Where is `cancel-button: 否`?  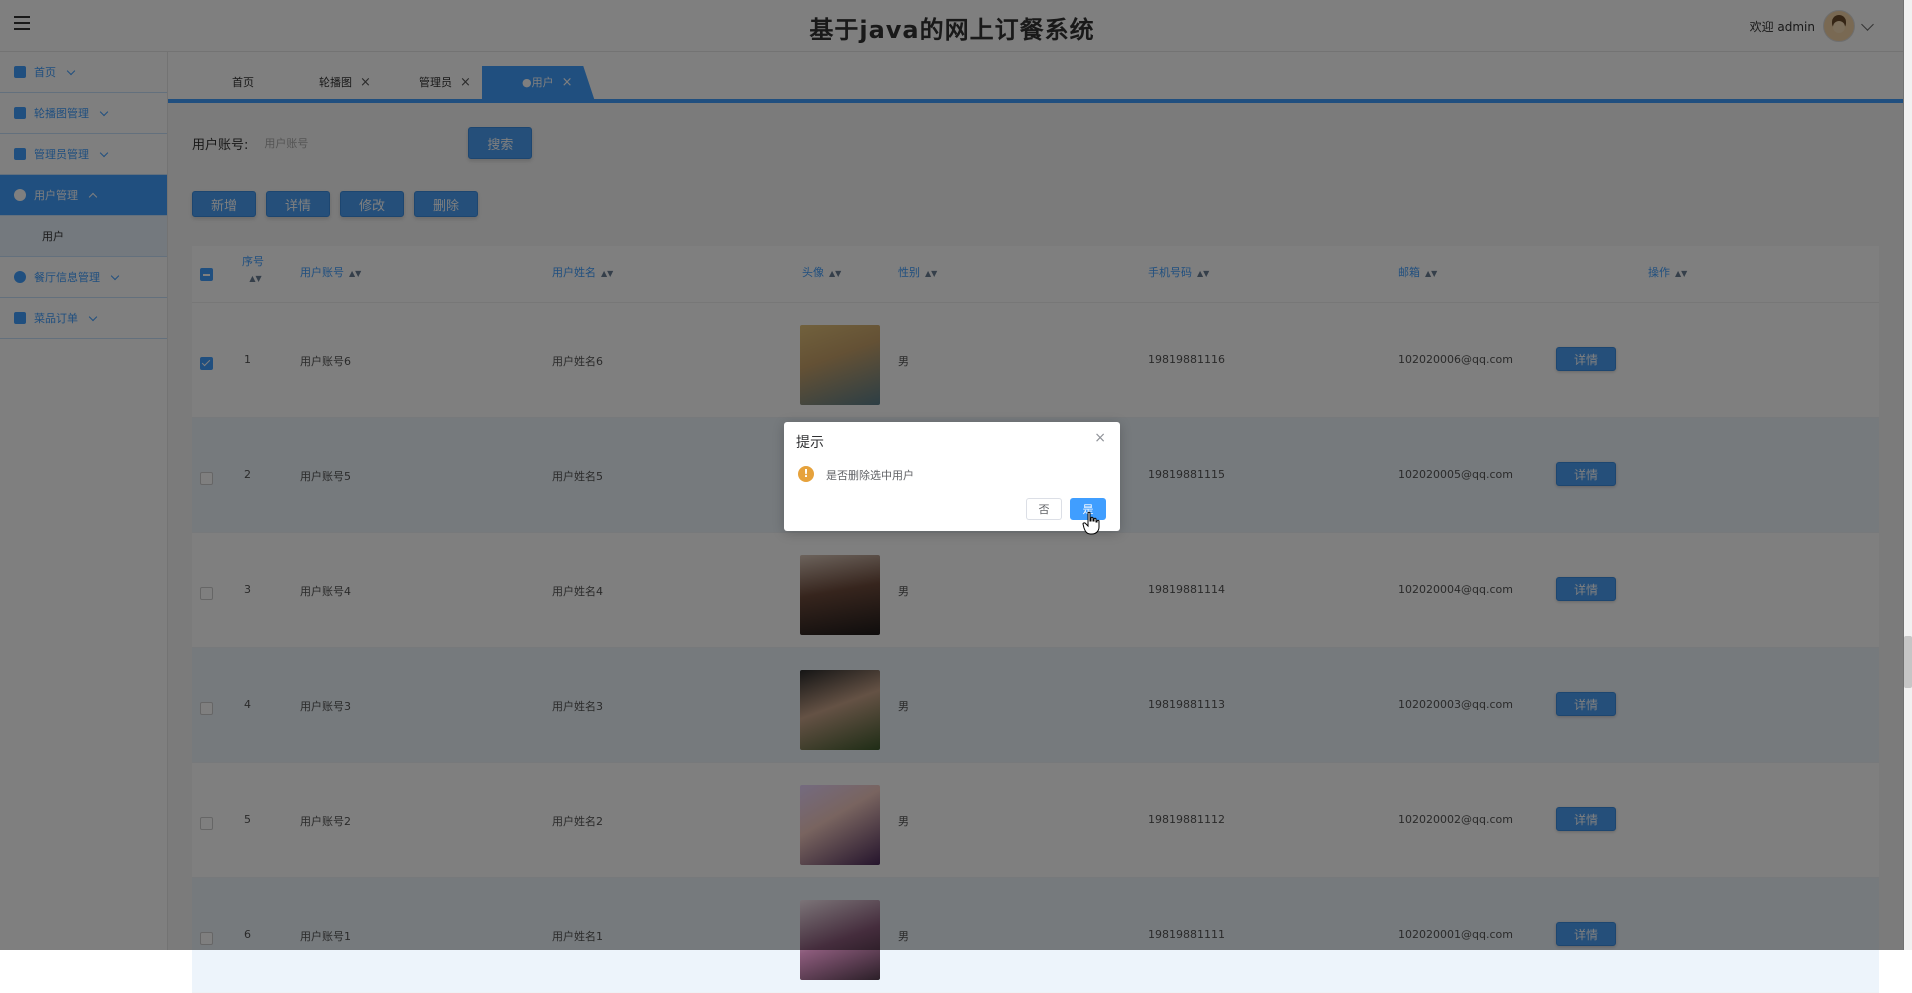 cancel-button: 否 is located at coordinates (1044, 509).